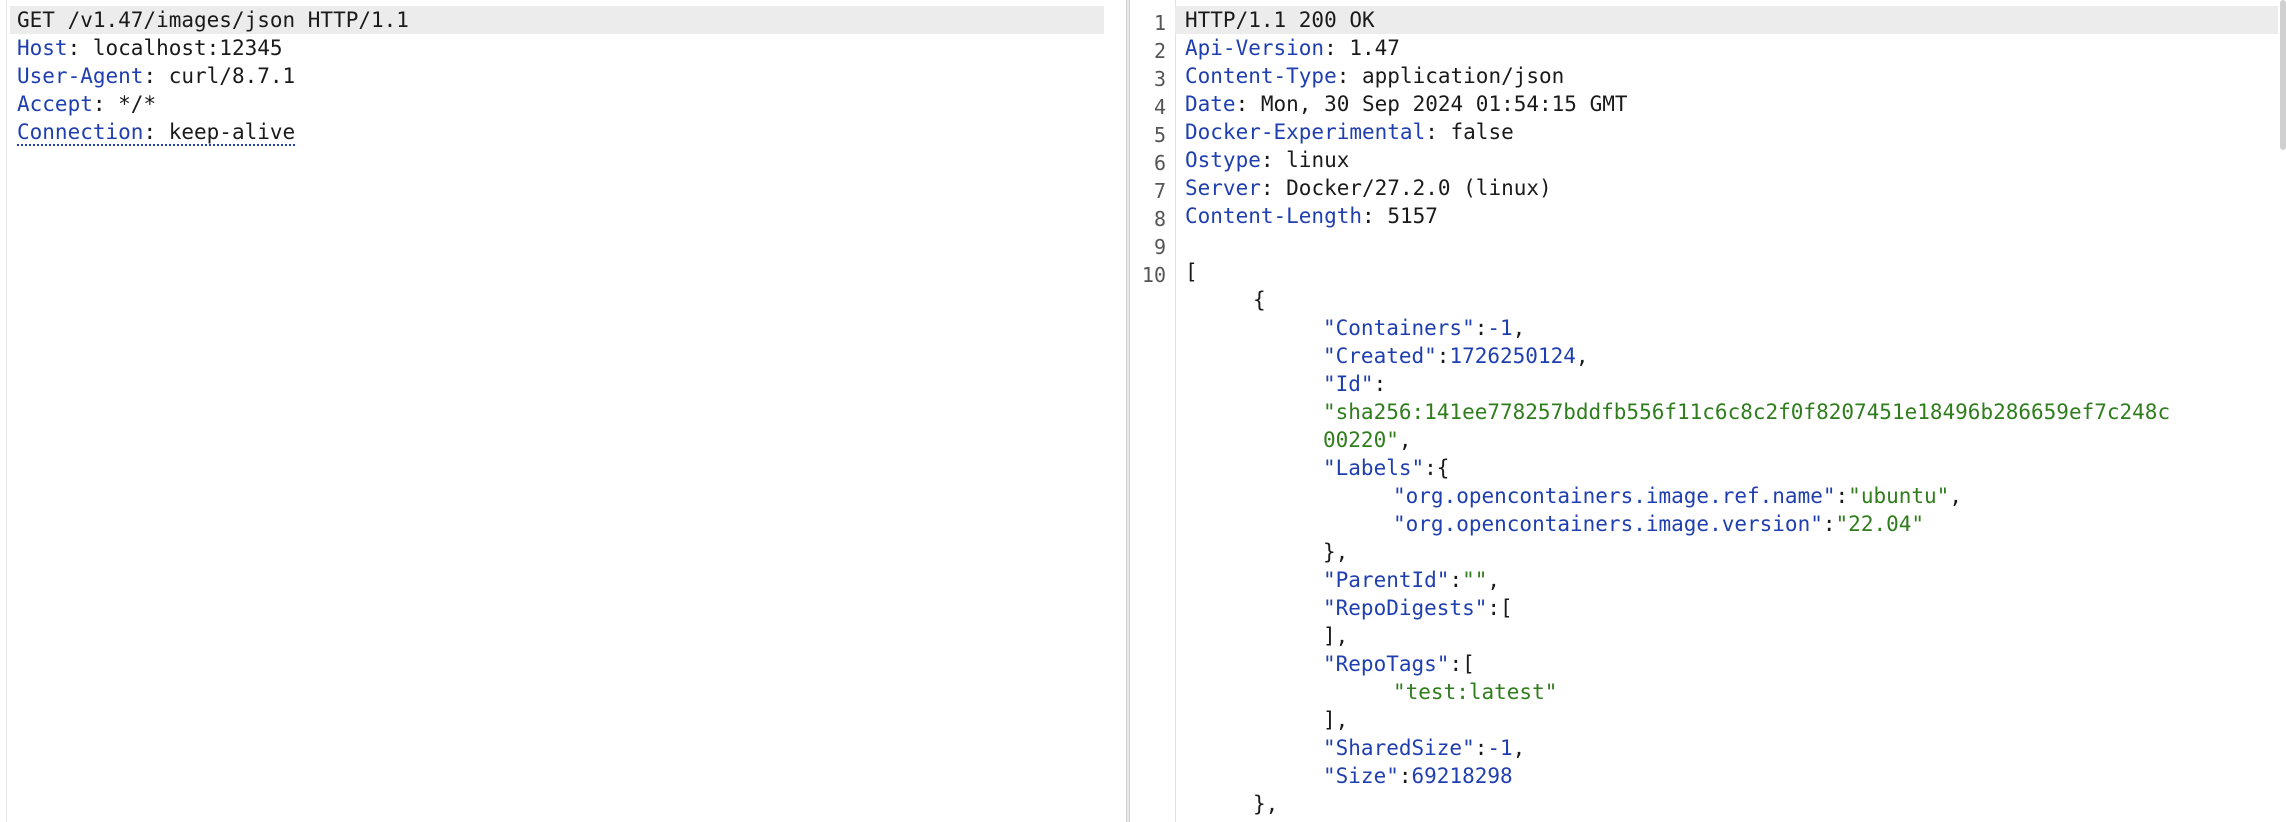  What do you see at coordinates (1463, 76) in the screenshot?
I see `header-value: application/json` at bounding box center [1463, 76].